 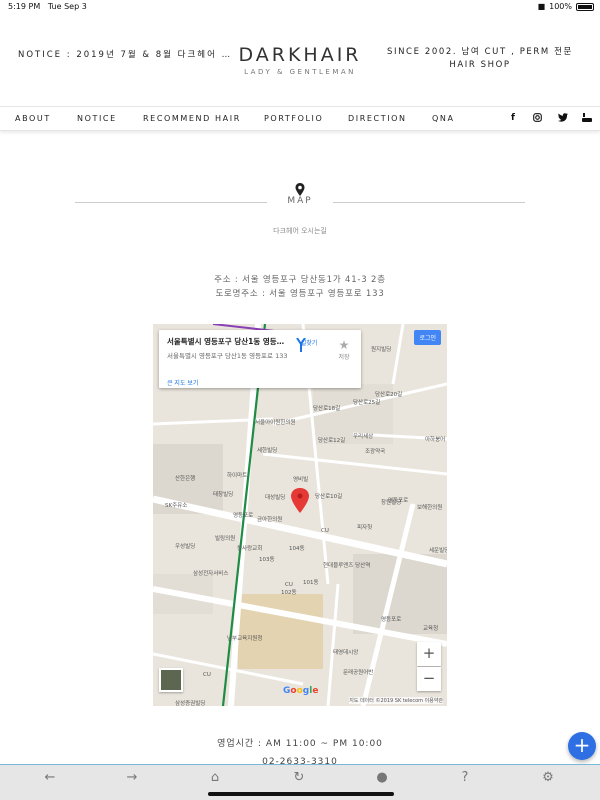 What do you see at coordinates (358, 672) in the screenshot?
I see `svg-text: 문래공원어반` at bounding box center [358, 672].